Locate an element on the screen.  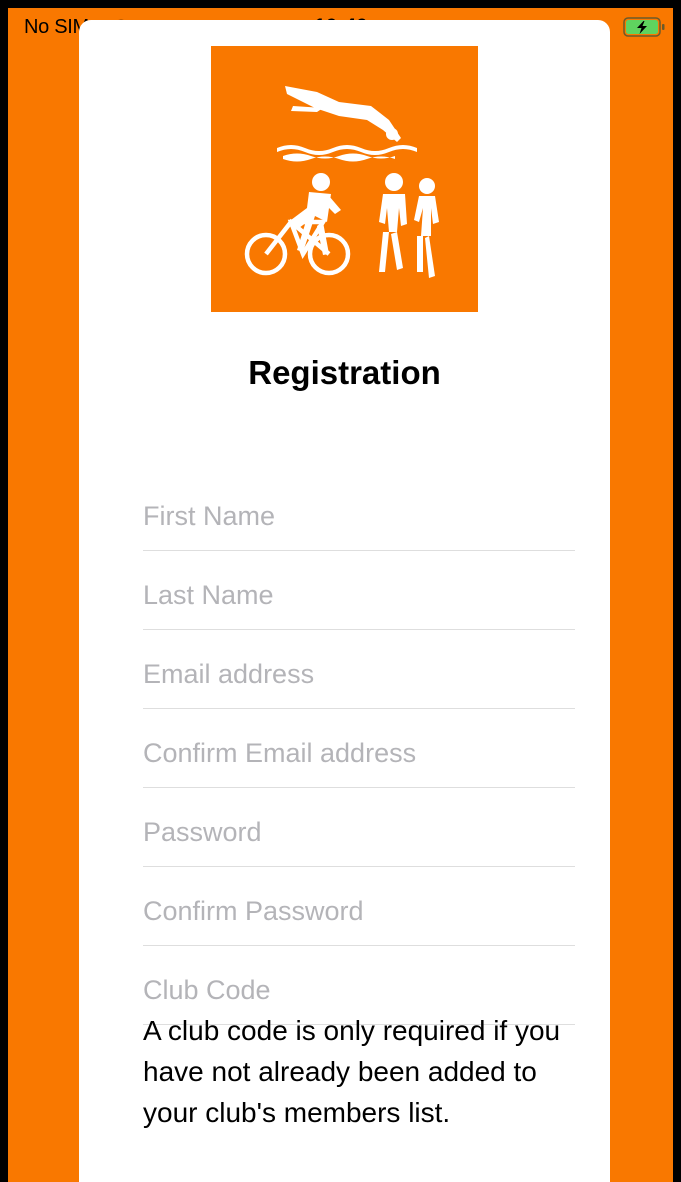
first-name-field is located at coordinates (359, 511).